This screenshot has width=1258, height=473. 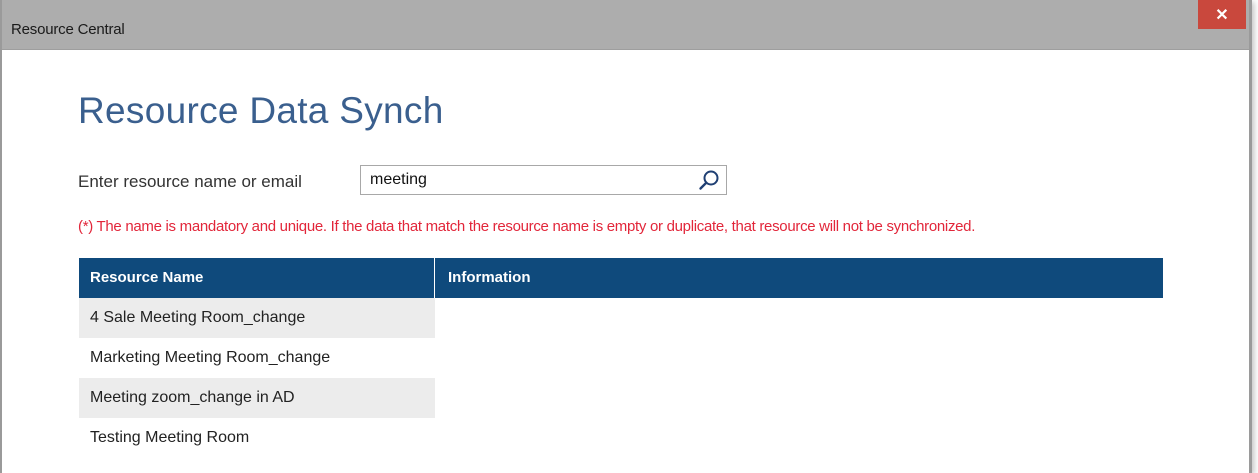 What do you see at coordinates (621, 278) in the screenshot?
I see `table-header: Resource Name Information` at bounding box center [621, 278].